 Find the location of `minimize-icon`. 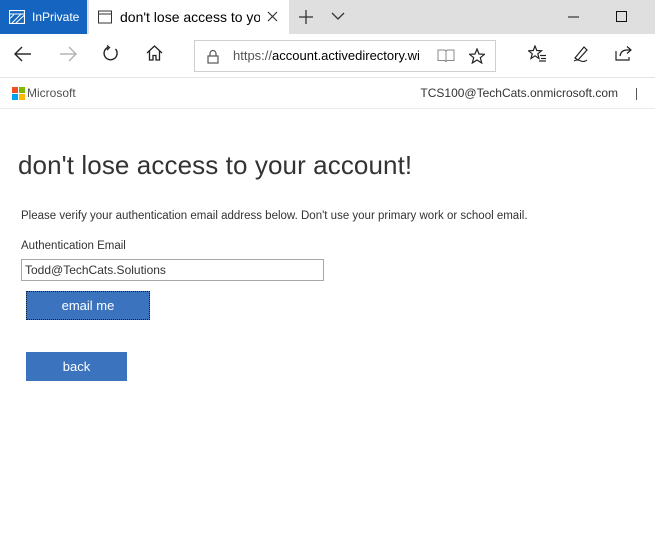

minimize-icon is located at coordinates (573, 17).